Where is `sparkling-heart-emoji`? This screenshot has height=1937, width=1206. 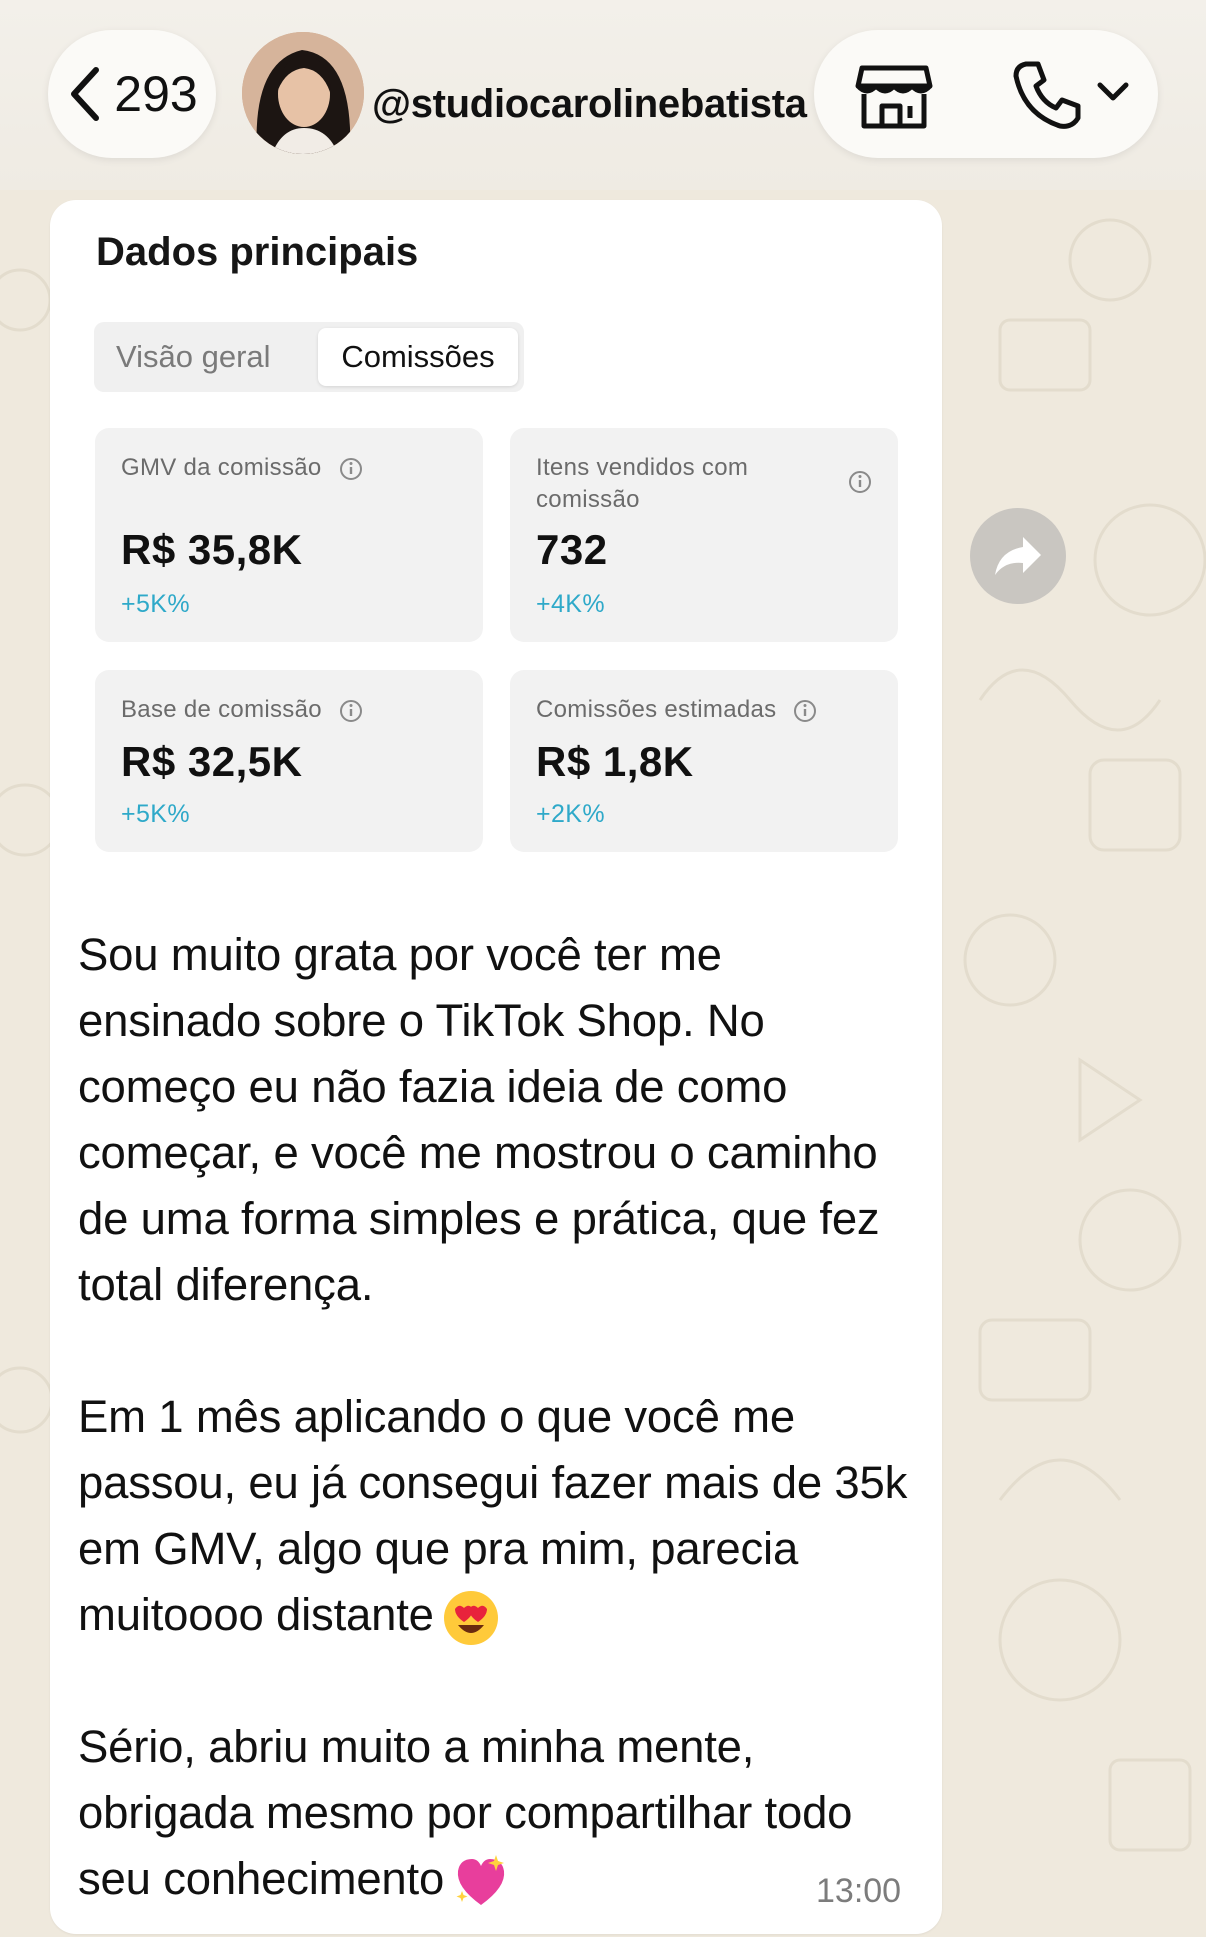
sparkling-heart-emoji is located at coordinates (480, 1879).